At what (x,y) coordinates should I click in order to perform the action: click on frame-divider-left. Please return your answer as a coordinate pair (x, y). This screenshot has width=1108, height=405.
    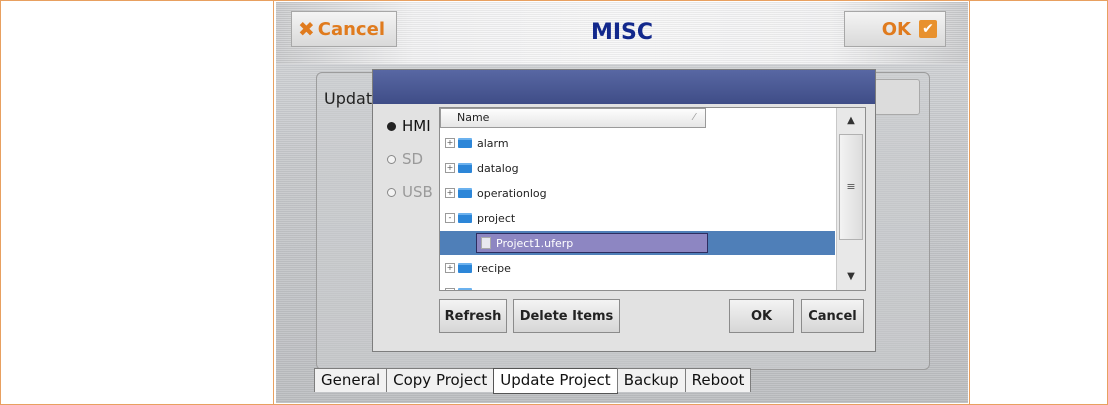
    Looking at the image, I should click on (273, 202).